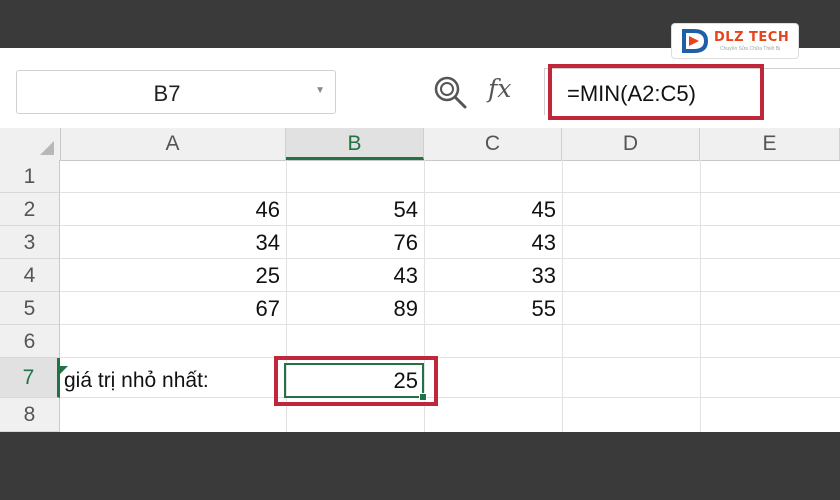  Describe the element at coordinates (173, 242) in the screenshot. I see `cell-a3: 34` at that location.